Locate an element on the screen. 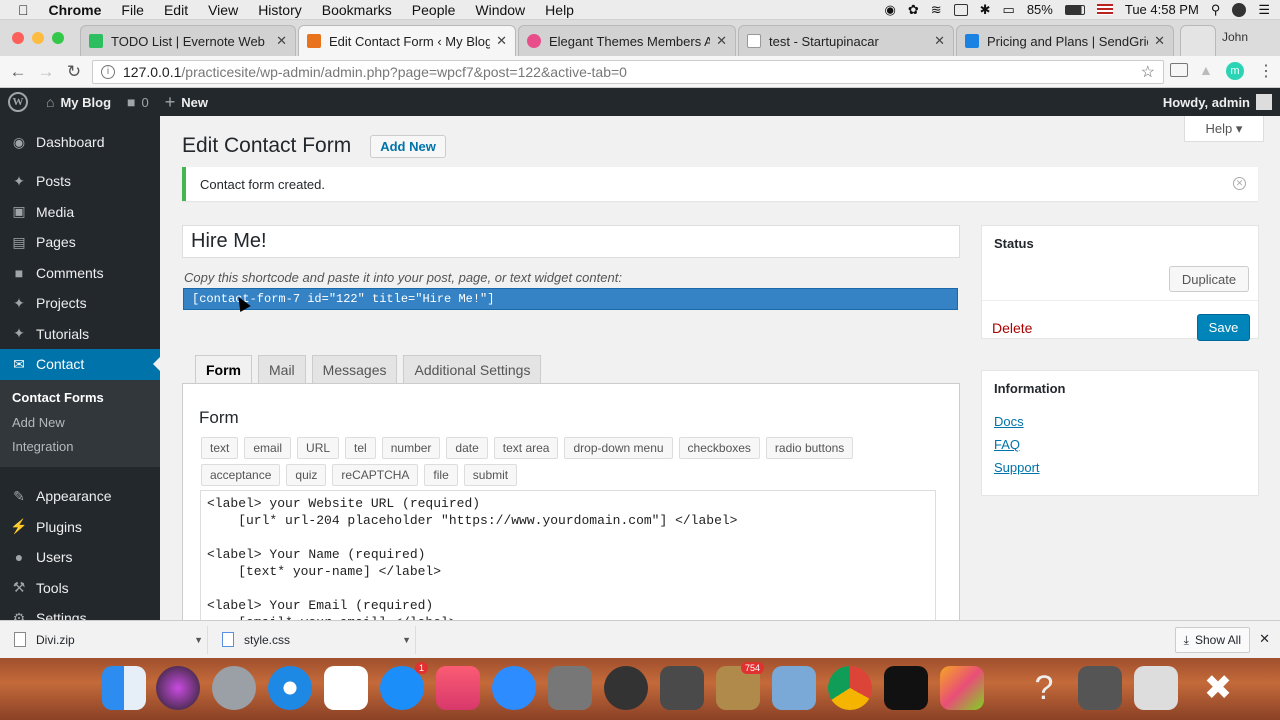  forward-icon: → is located at coordinates (46, 72).